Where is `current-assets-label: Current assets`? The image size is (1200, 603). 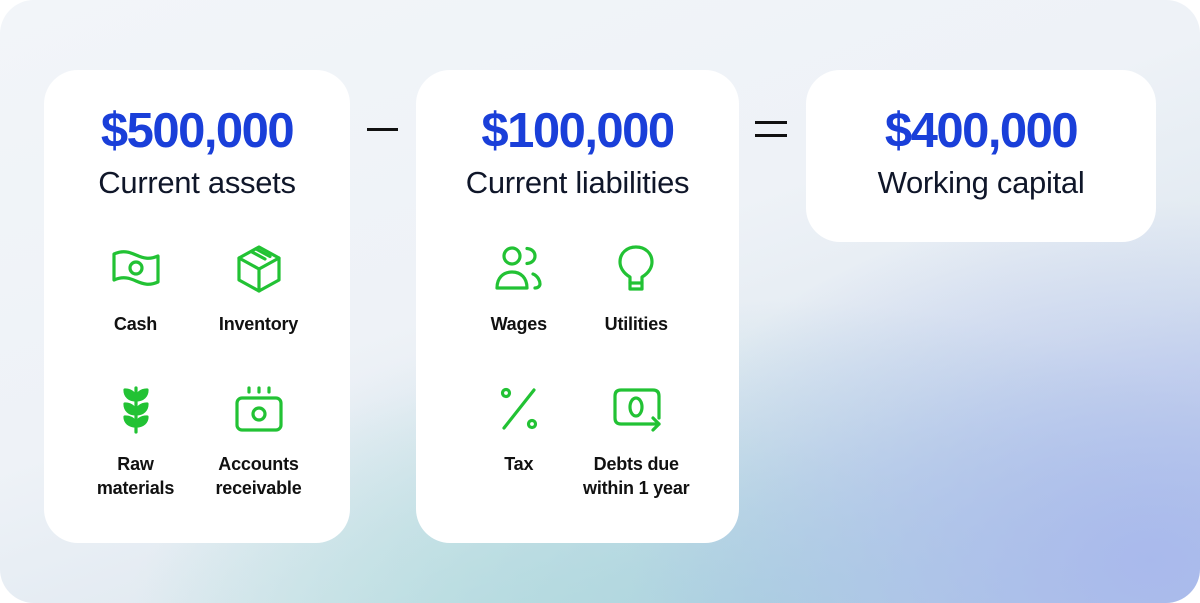 current-assets-label: Current assets is located at coordinates (197, 182).